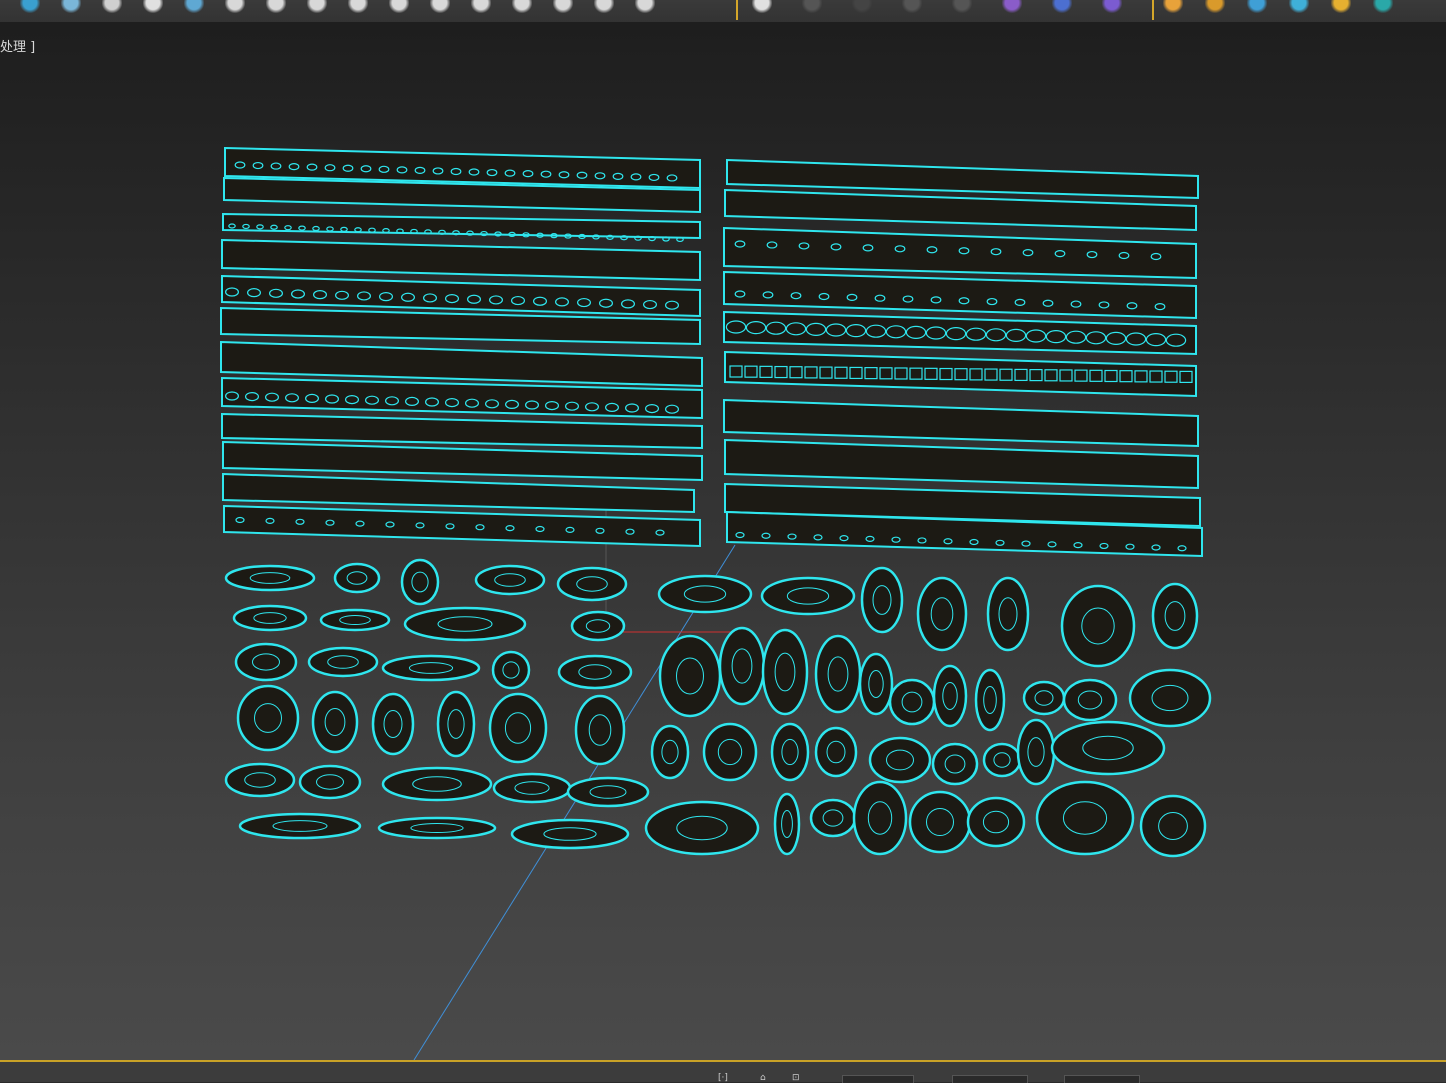 The width and height of the screenshot is (1446, 1083). What do you see at coordinates (723, 11) in the screenshot?
I see `main-toolbar` at bounding box center [723, 11].